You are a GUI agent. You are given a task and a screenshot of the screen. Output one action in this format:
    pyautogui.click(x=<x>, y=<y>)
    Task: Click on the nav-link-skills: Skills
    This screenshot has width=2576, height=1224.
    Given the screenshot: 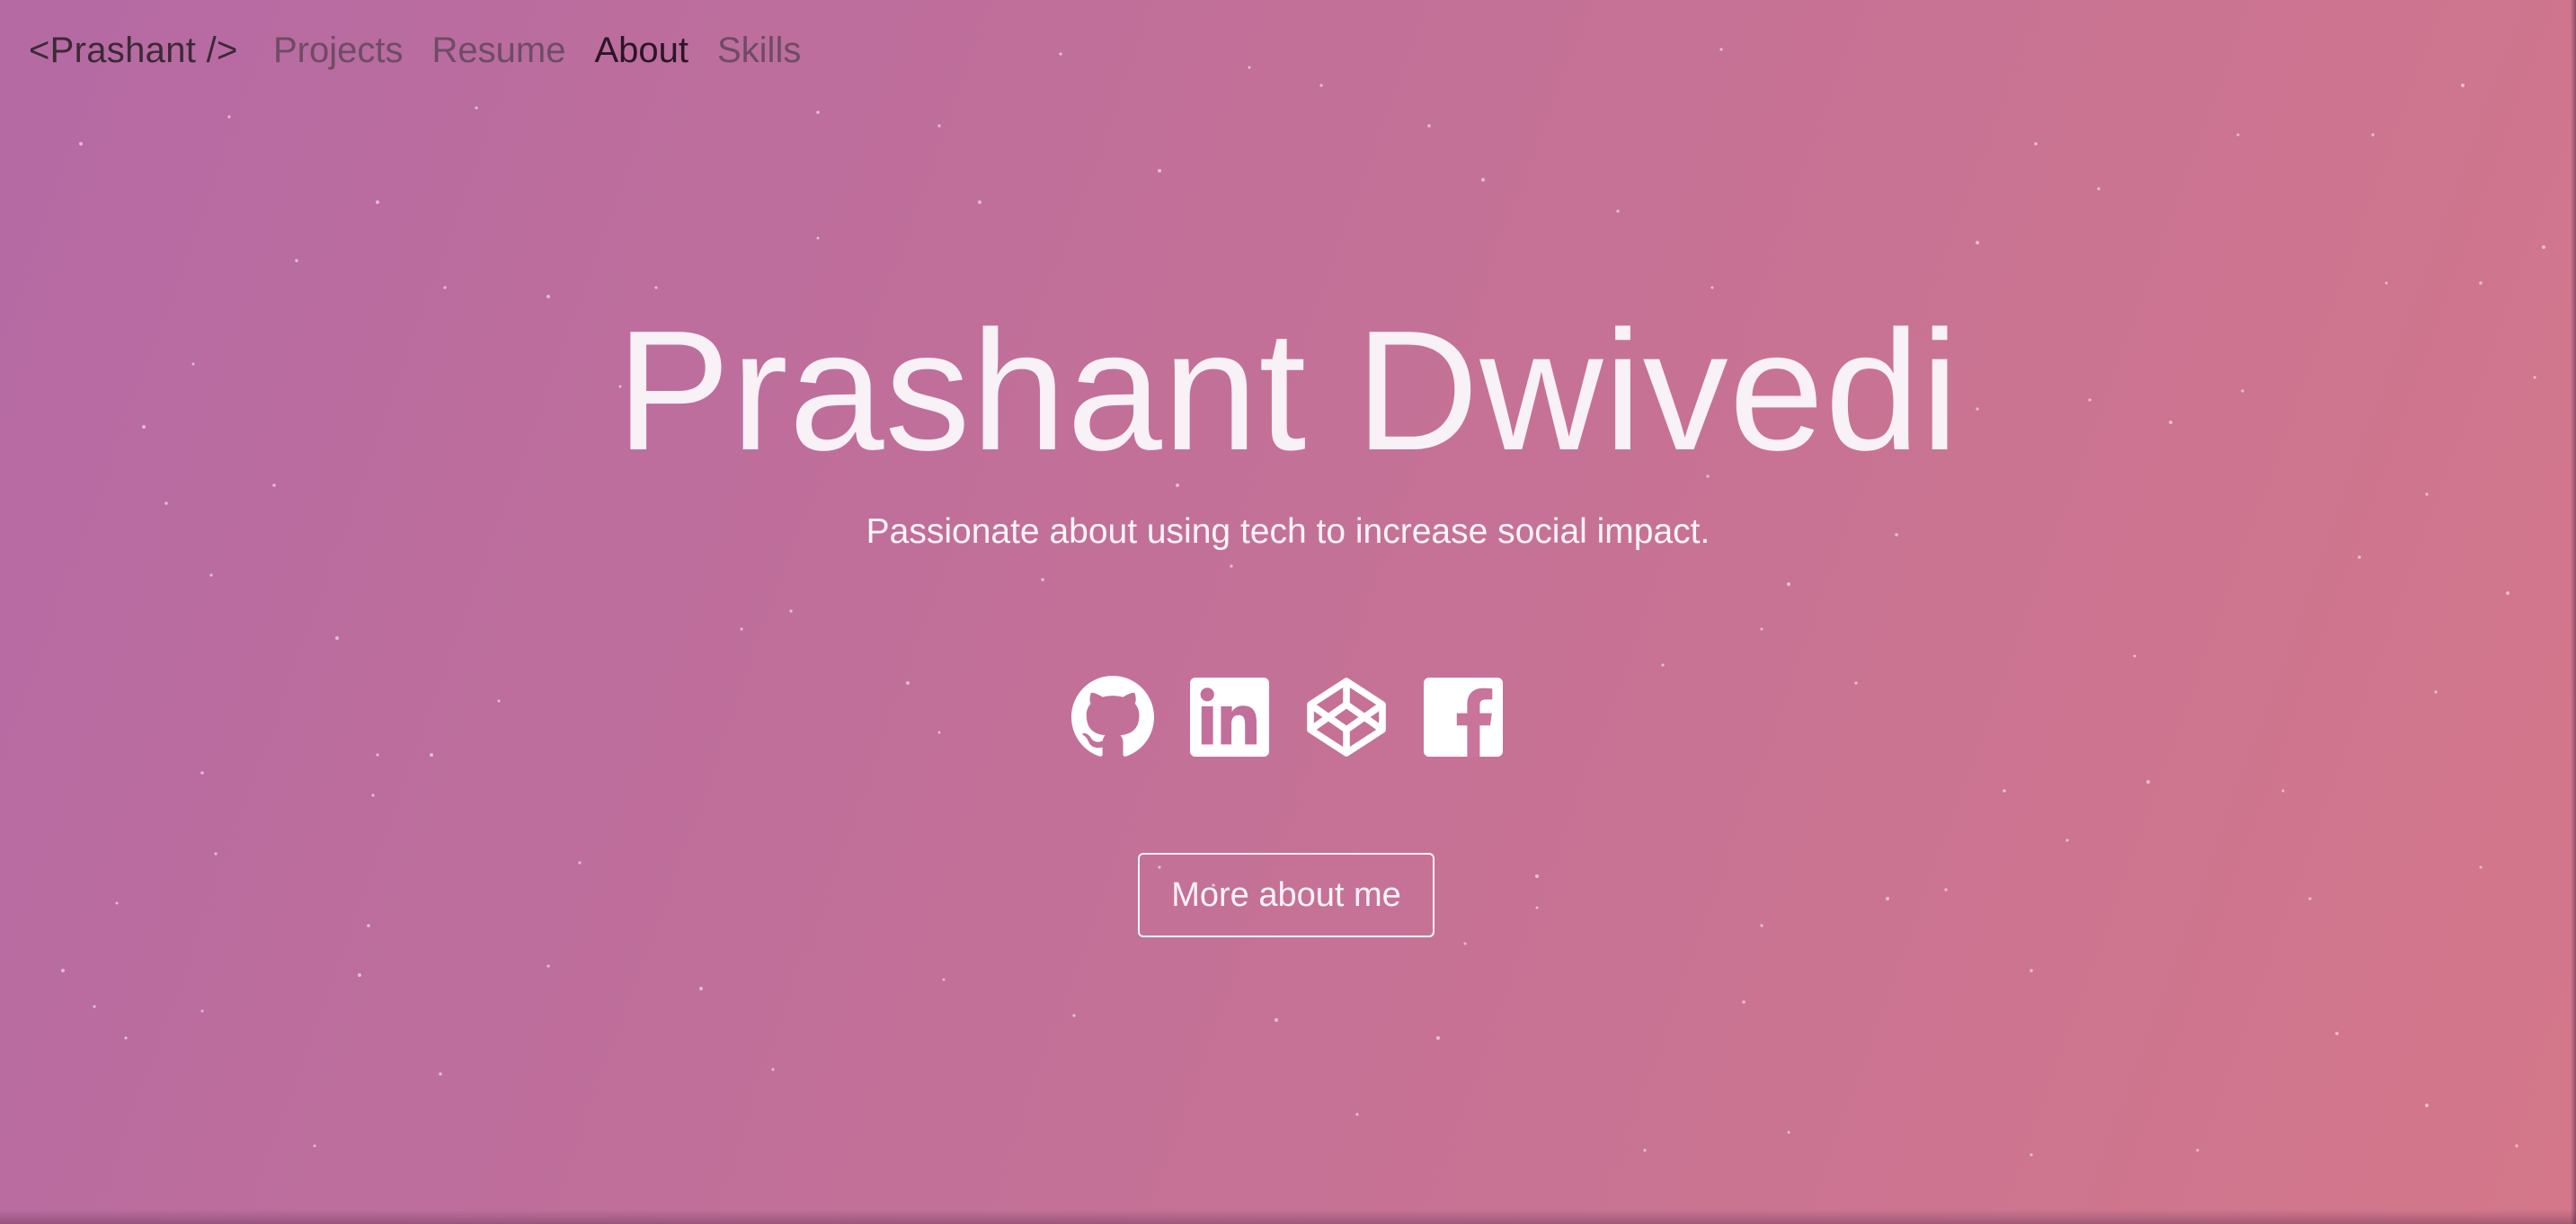 What is the action you would take?
    pyautogui.click(x=759, y=51)
    